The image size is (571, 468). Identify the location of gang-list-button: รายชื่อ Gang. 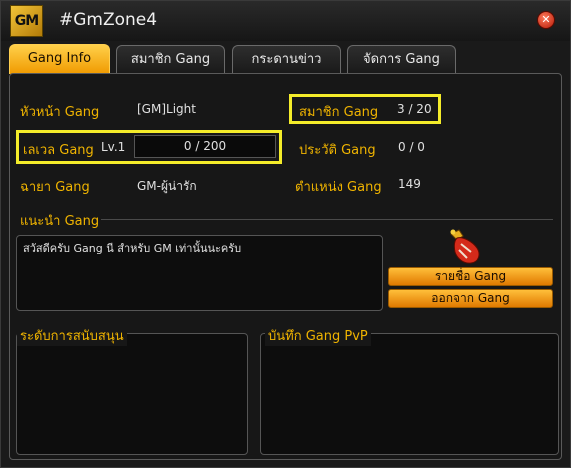
(470, 276).